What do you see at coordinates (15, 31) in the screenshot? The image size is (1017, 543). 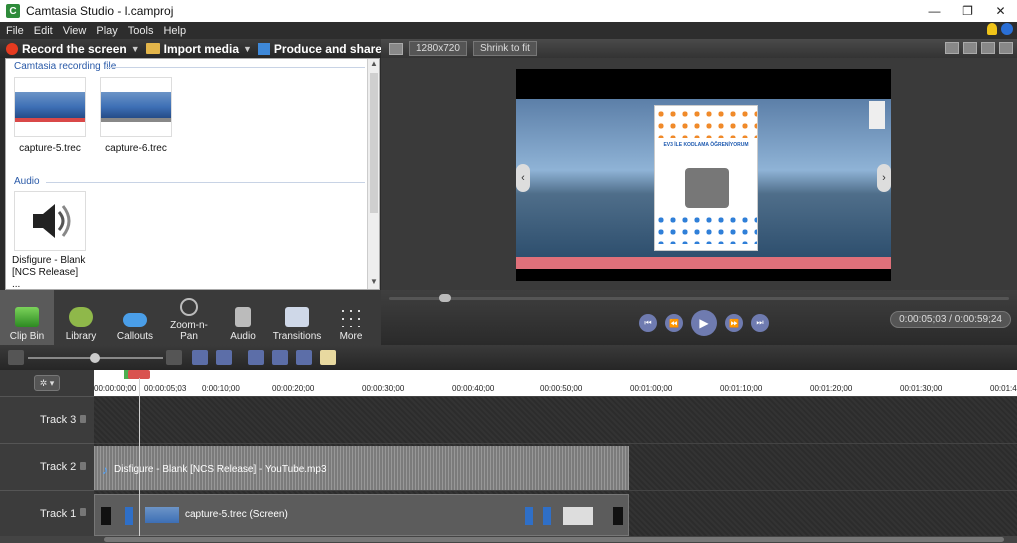 I see `menu-file: File` at bounding box center [15, 31].